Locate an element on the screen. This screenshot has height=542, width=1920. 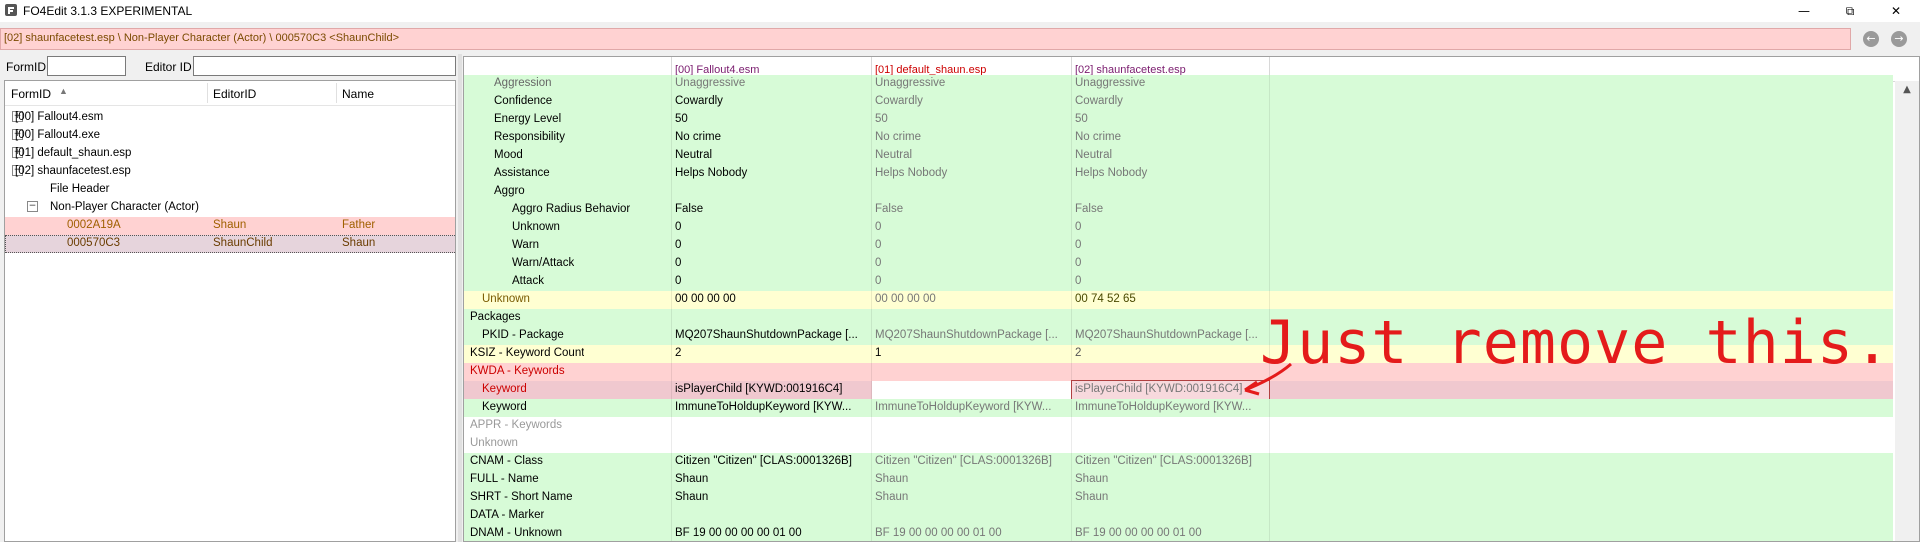
formid-filter-input is located at coordinates (86, 66).